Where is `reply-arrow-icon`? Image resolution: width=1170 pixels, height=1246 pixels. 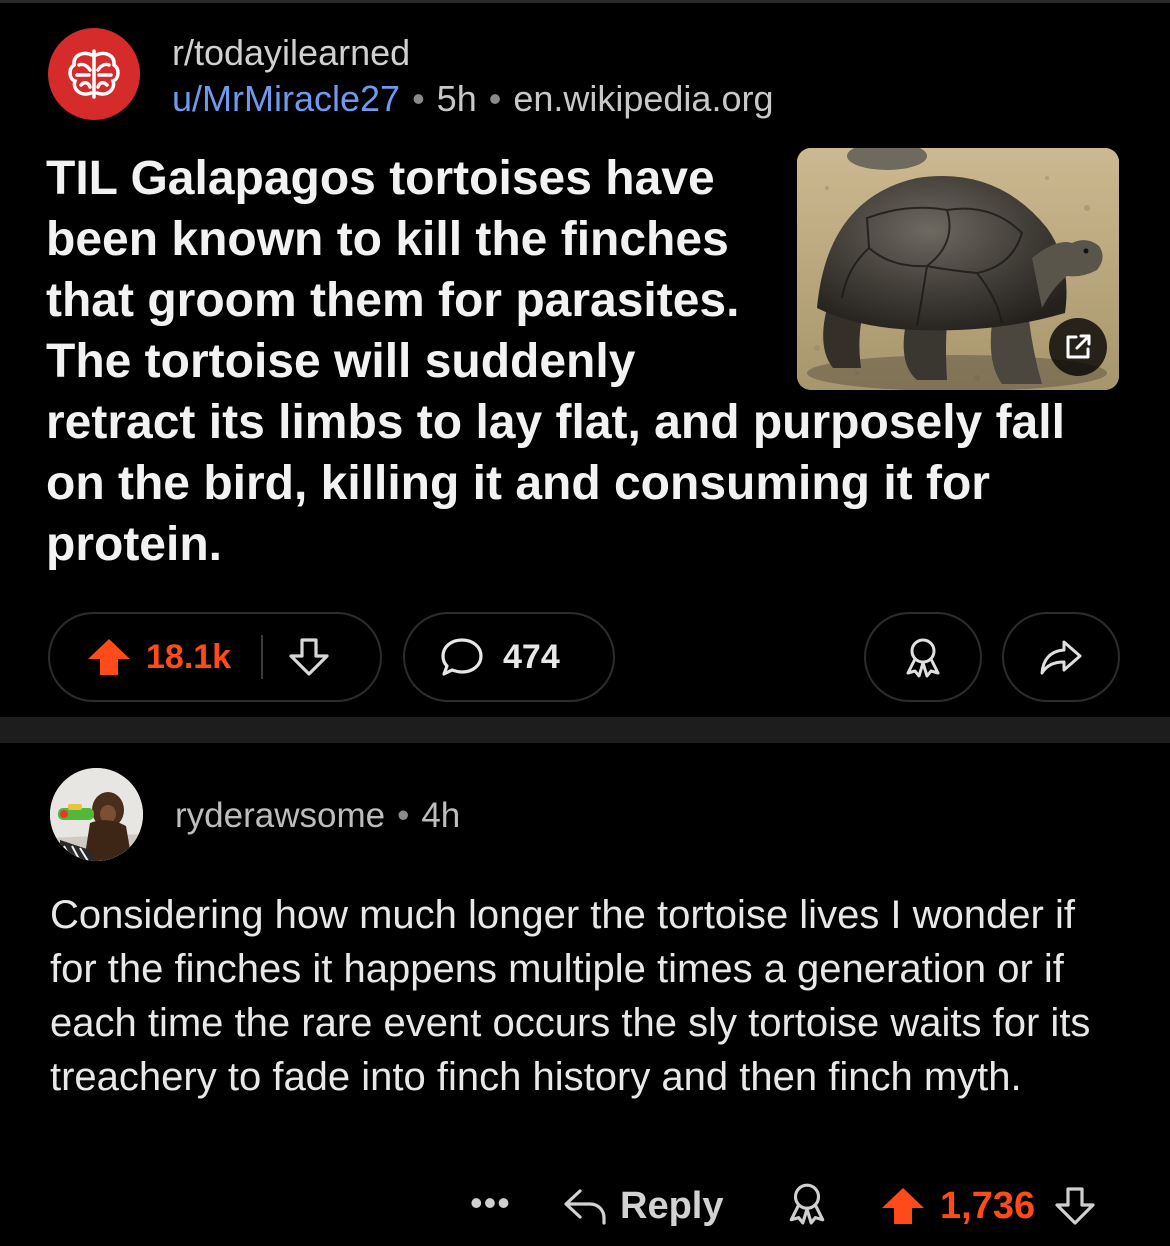
reply-arrow-icon is located at coordinates (585, 1207).